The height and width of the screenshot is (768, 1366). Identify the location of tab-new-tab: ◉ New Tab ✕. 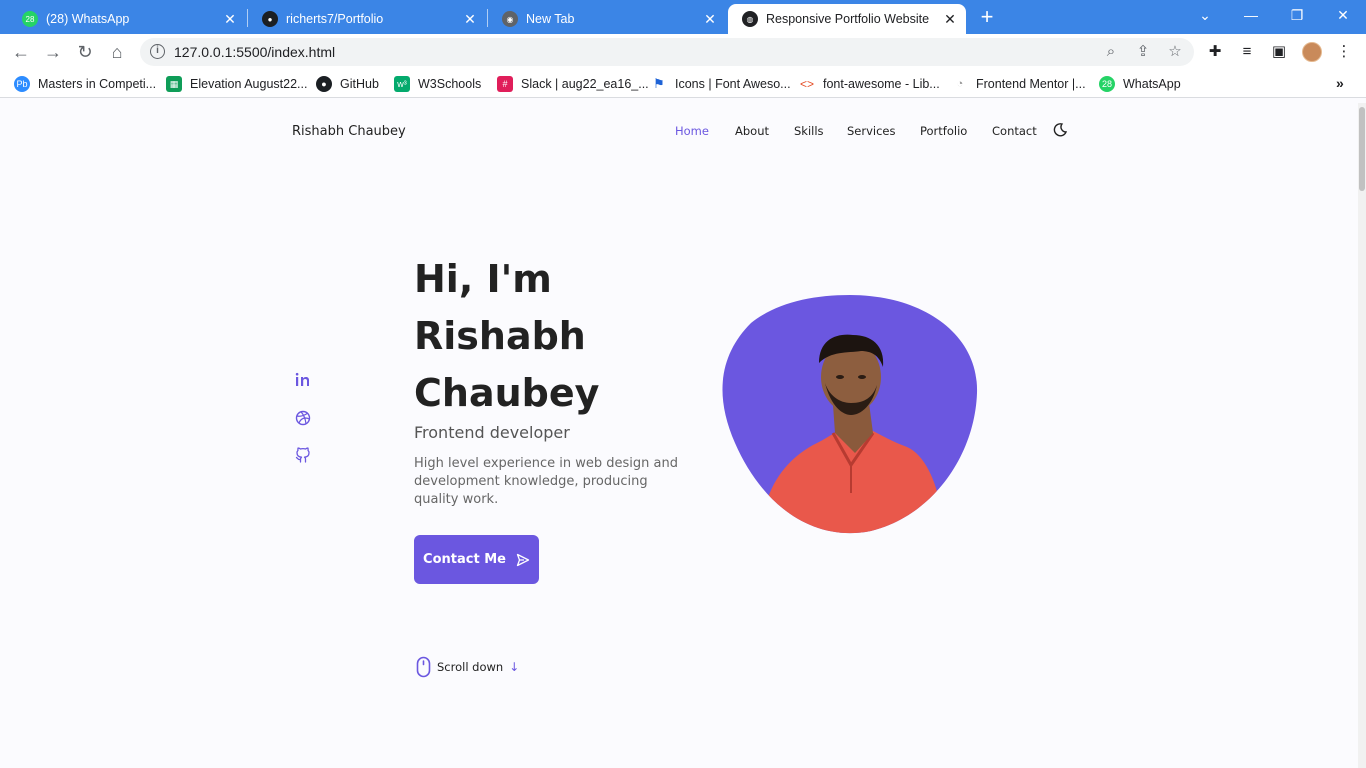
(607, 19).